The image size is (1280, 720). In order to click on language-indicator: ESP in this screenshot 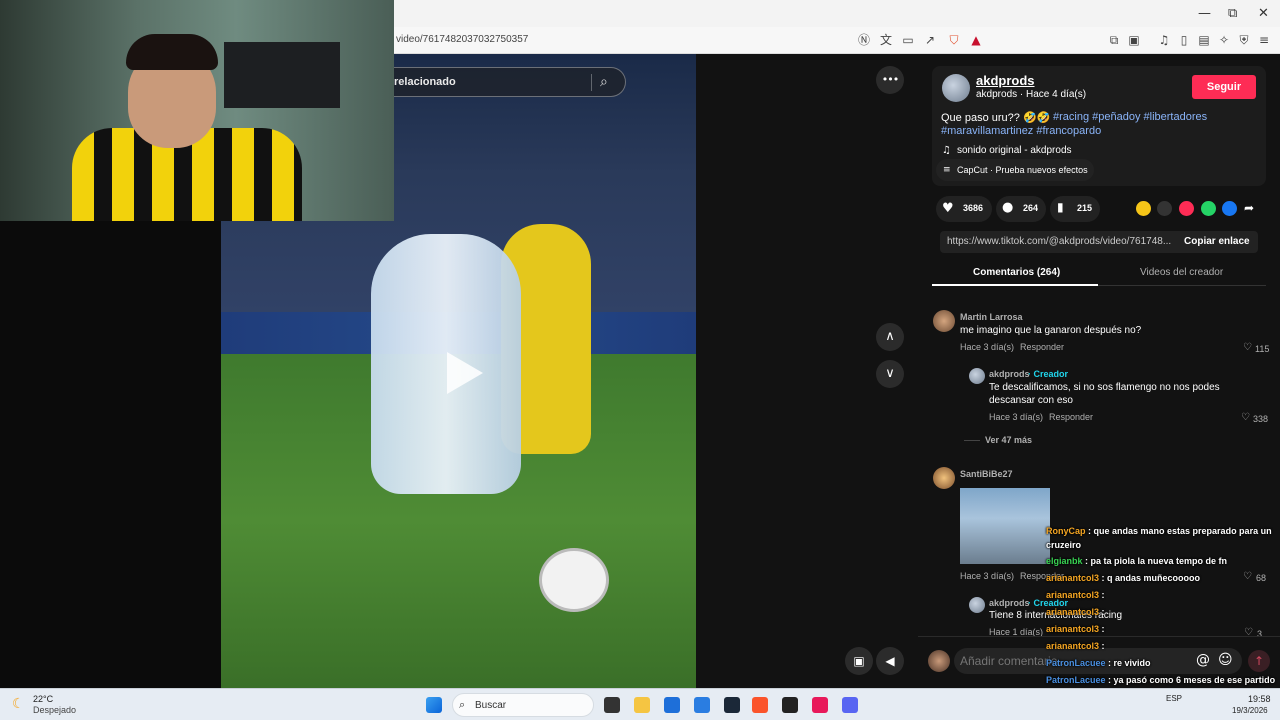, I will do `click(1174, 698)`.